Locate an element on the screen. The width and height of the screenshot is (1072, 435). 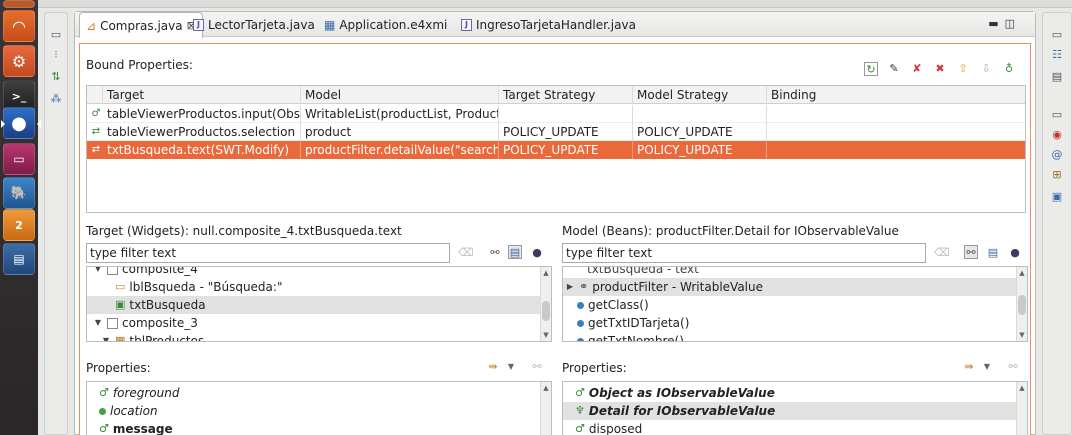
delete-all-bindings-icon: ✖ is located at coordinates (940, 69).